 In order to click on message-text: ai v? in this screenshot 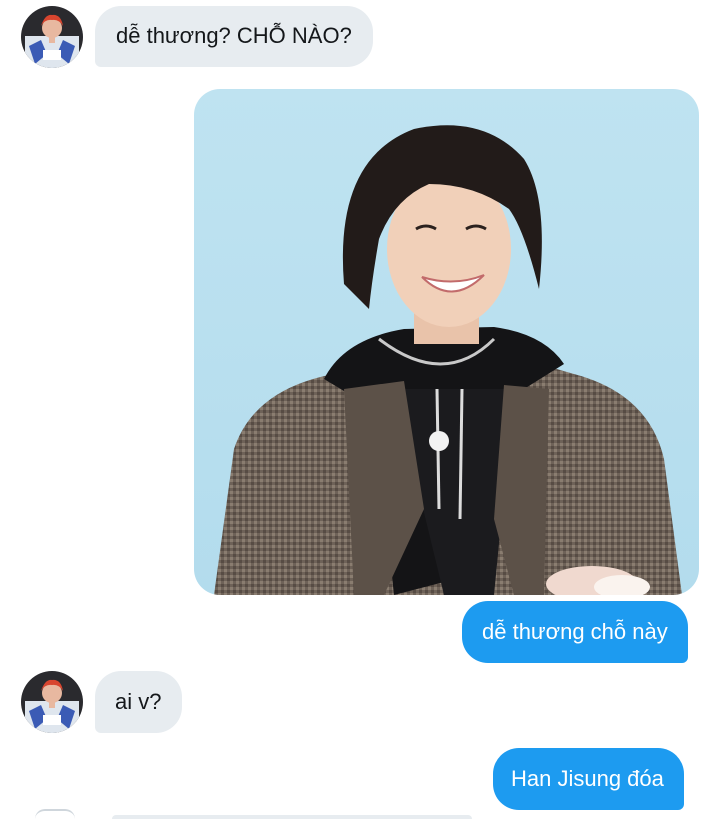, I will do `click(138, 701)`.